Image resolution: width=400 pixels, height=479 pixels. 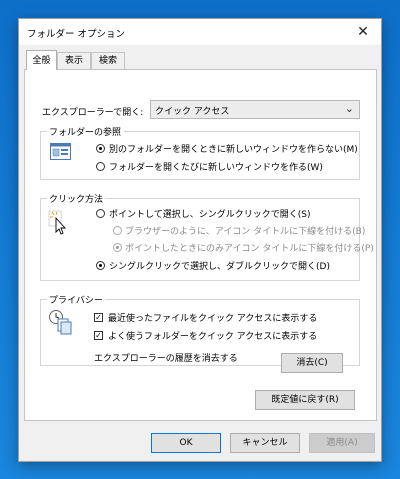 I want to click on privacy-title: プライバシー, so click(x=76, y=299).